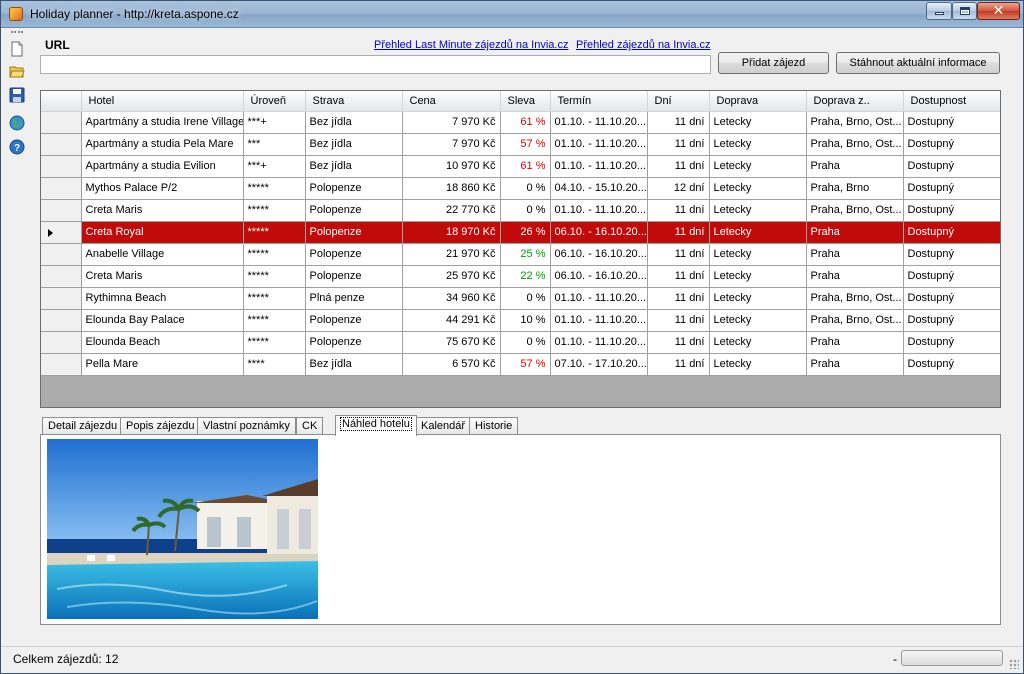 The image size is (1024, 674). I want to click on cell-hotel: Apartmány a studia Irene Village, so click(162, 122).